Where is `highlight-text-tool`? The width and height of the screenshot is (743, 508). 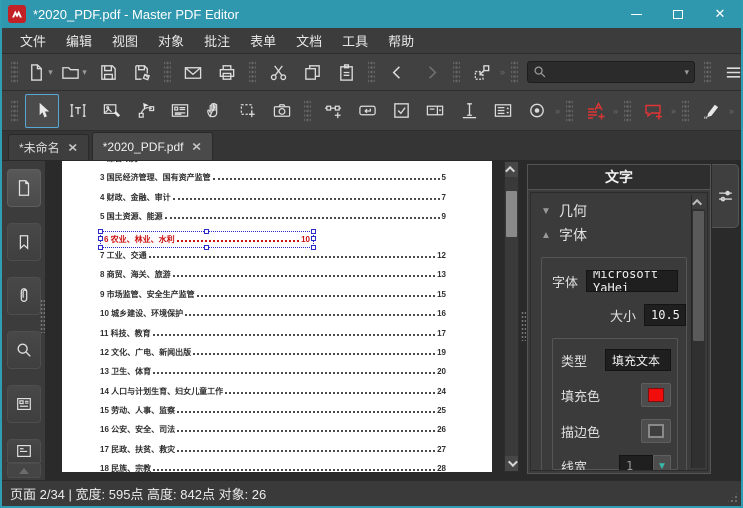
highlight-text-tool is located at coordinates (595, 111).